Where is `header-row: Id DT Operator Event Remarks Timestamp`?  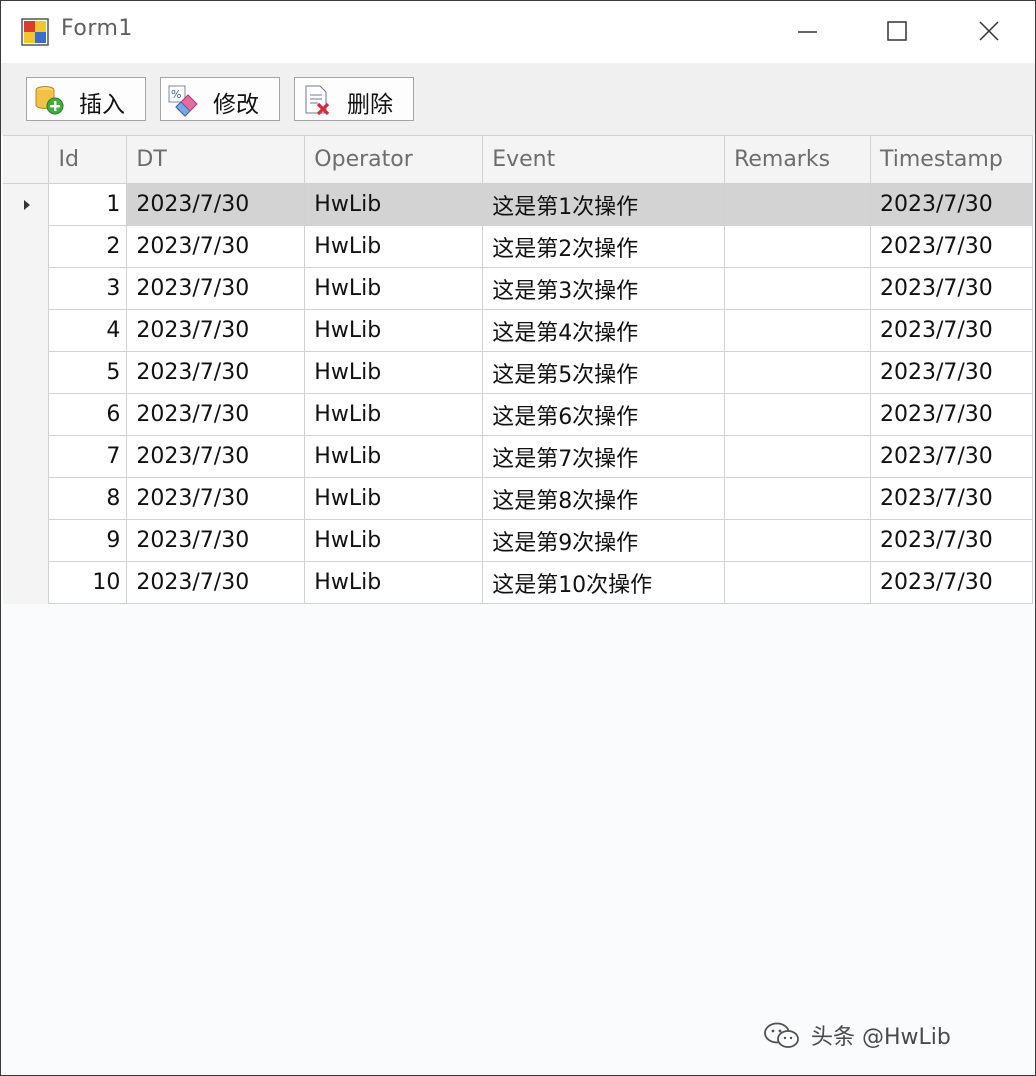
header-row: Id DT Operator Event Remarks Timestamp is located at coordinates (518, 159).